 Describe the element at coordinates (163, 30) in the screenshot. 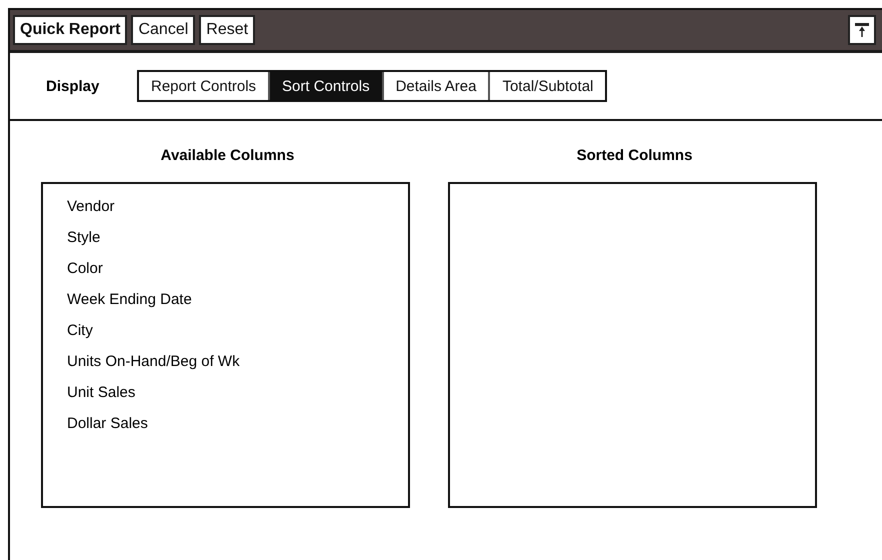

I see `toolbar-button: Cancel` at that location.